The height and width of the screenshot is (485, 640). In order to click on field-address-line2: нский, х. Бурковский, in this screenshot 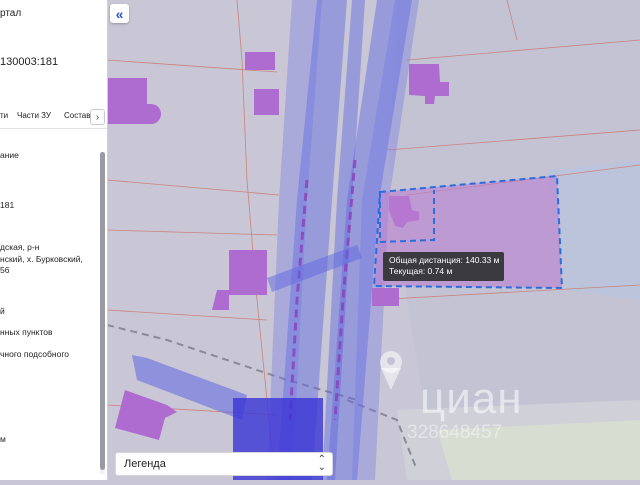, I will do `click(41, 259)`.